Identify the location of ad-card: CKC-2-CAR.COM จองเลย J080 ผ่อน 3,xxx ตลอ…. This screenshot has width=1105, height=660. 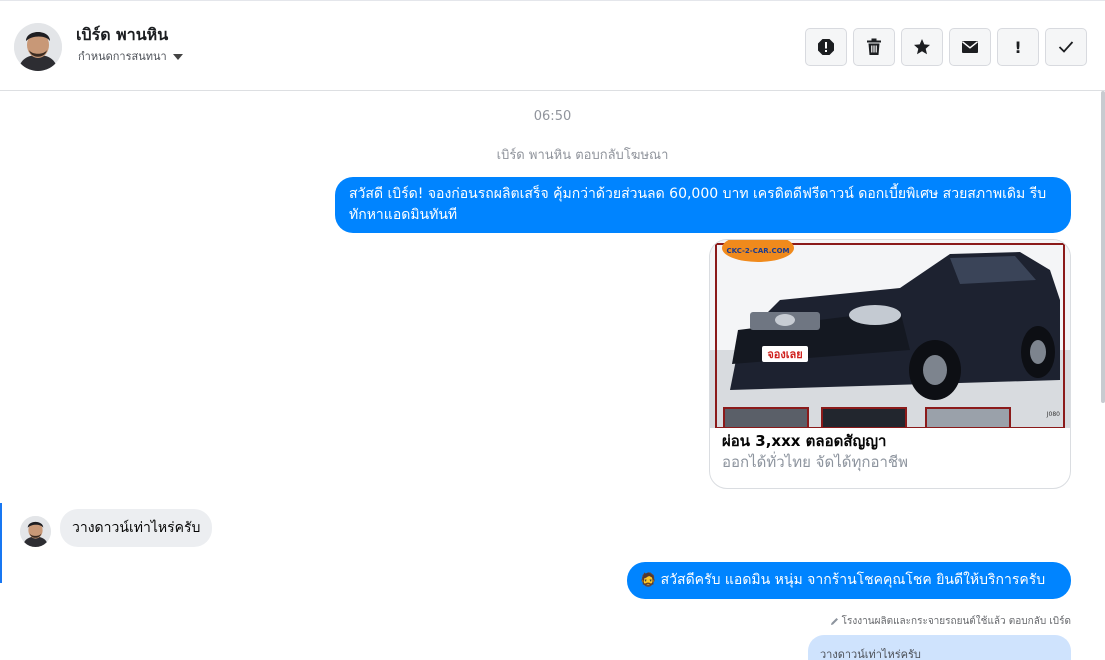
(890, 364).